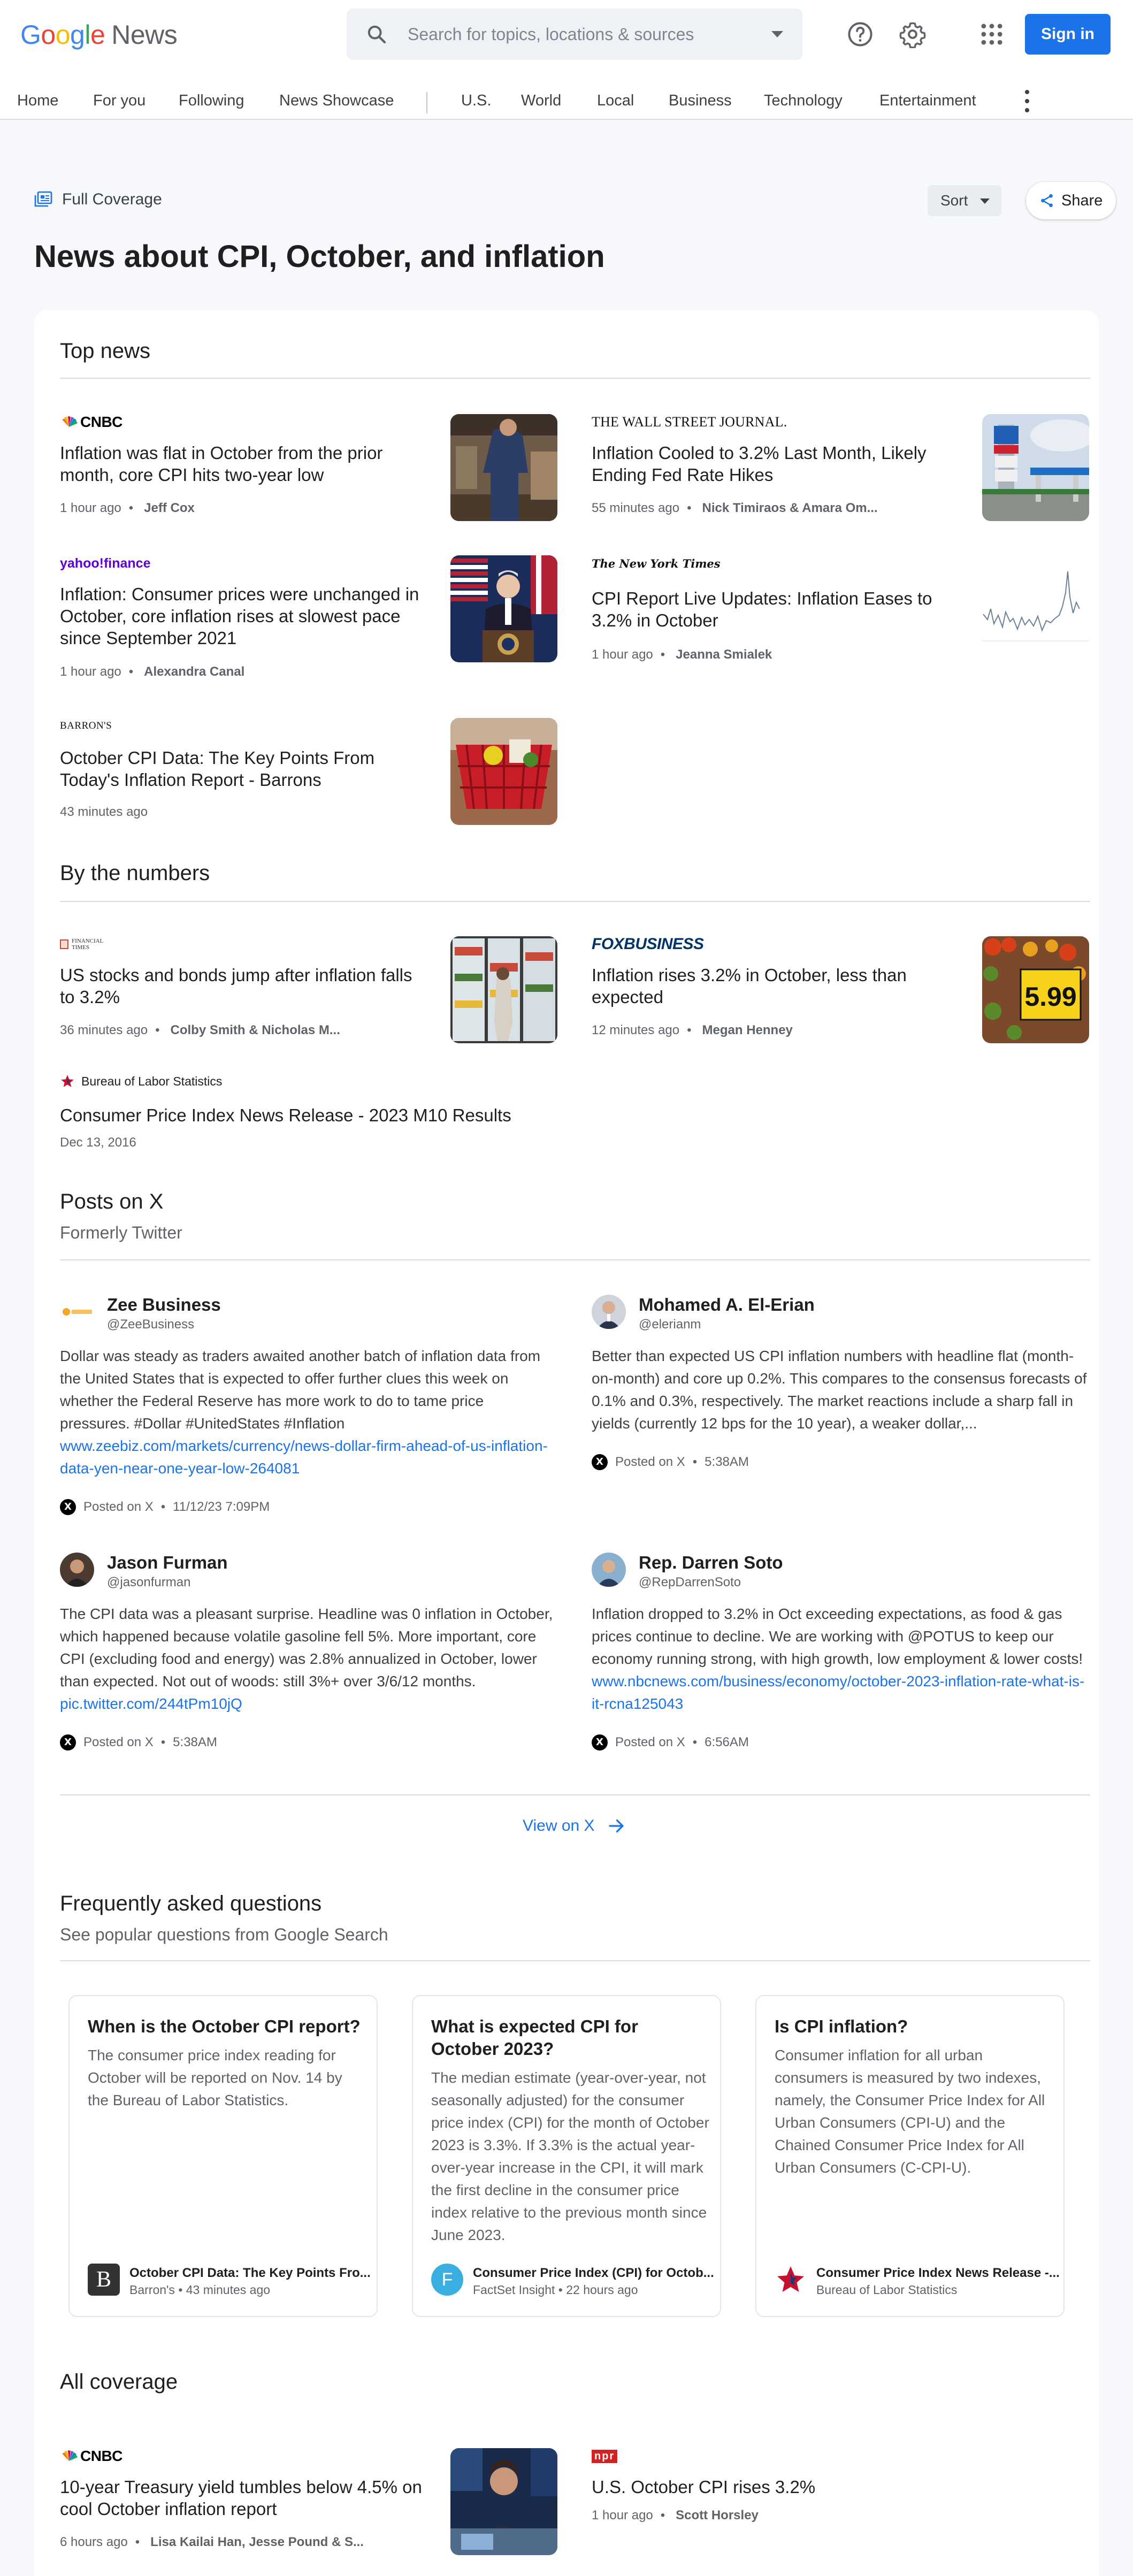 This screenshot has width=1133, height=2576. I want to click on apps-grid-icon, so click(992, 34).